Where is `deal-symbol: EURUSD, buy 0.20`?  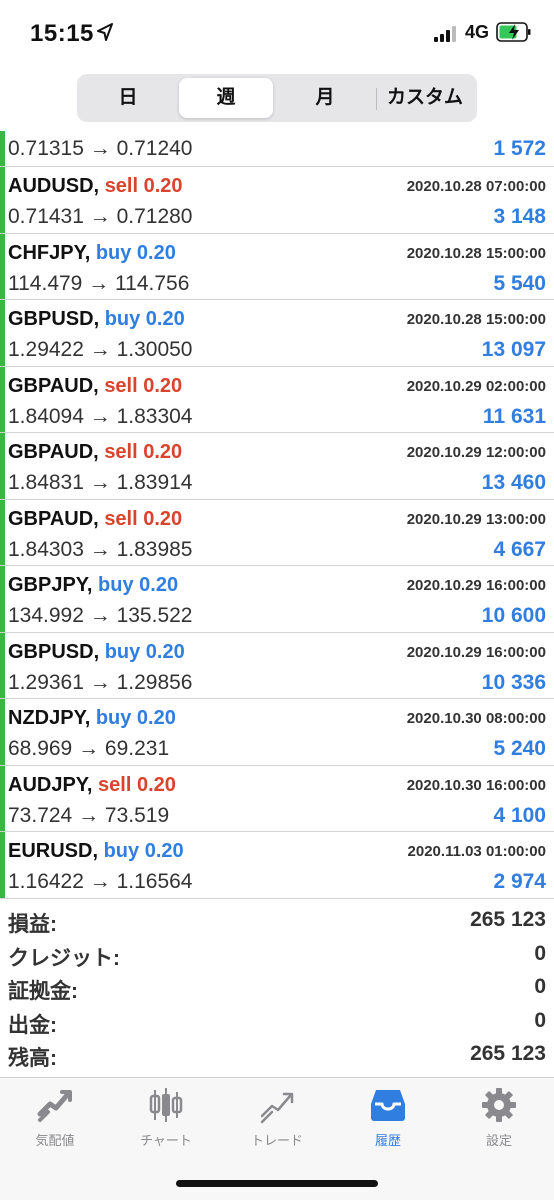
deal-symbol: EURUSD, buy 0.20 is located at coordinates (96, 851).